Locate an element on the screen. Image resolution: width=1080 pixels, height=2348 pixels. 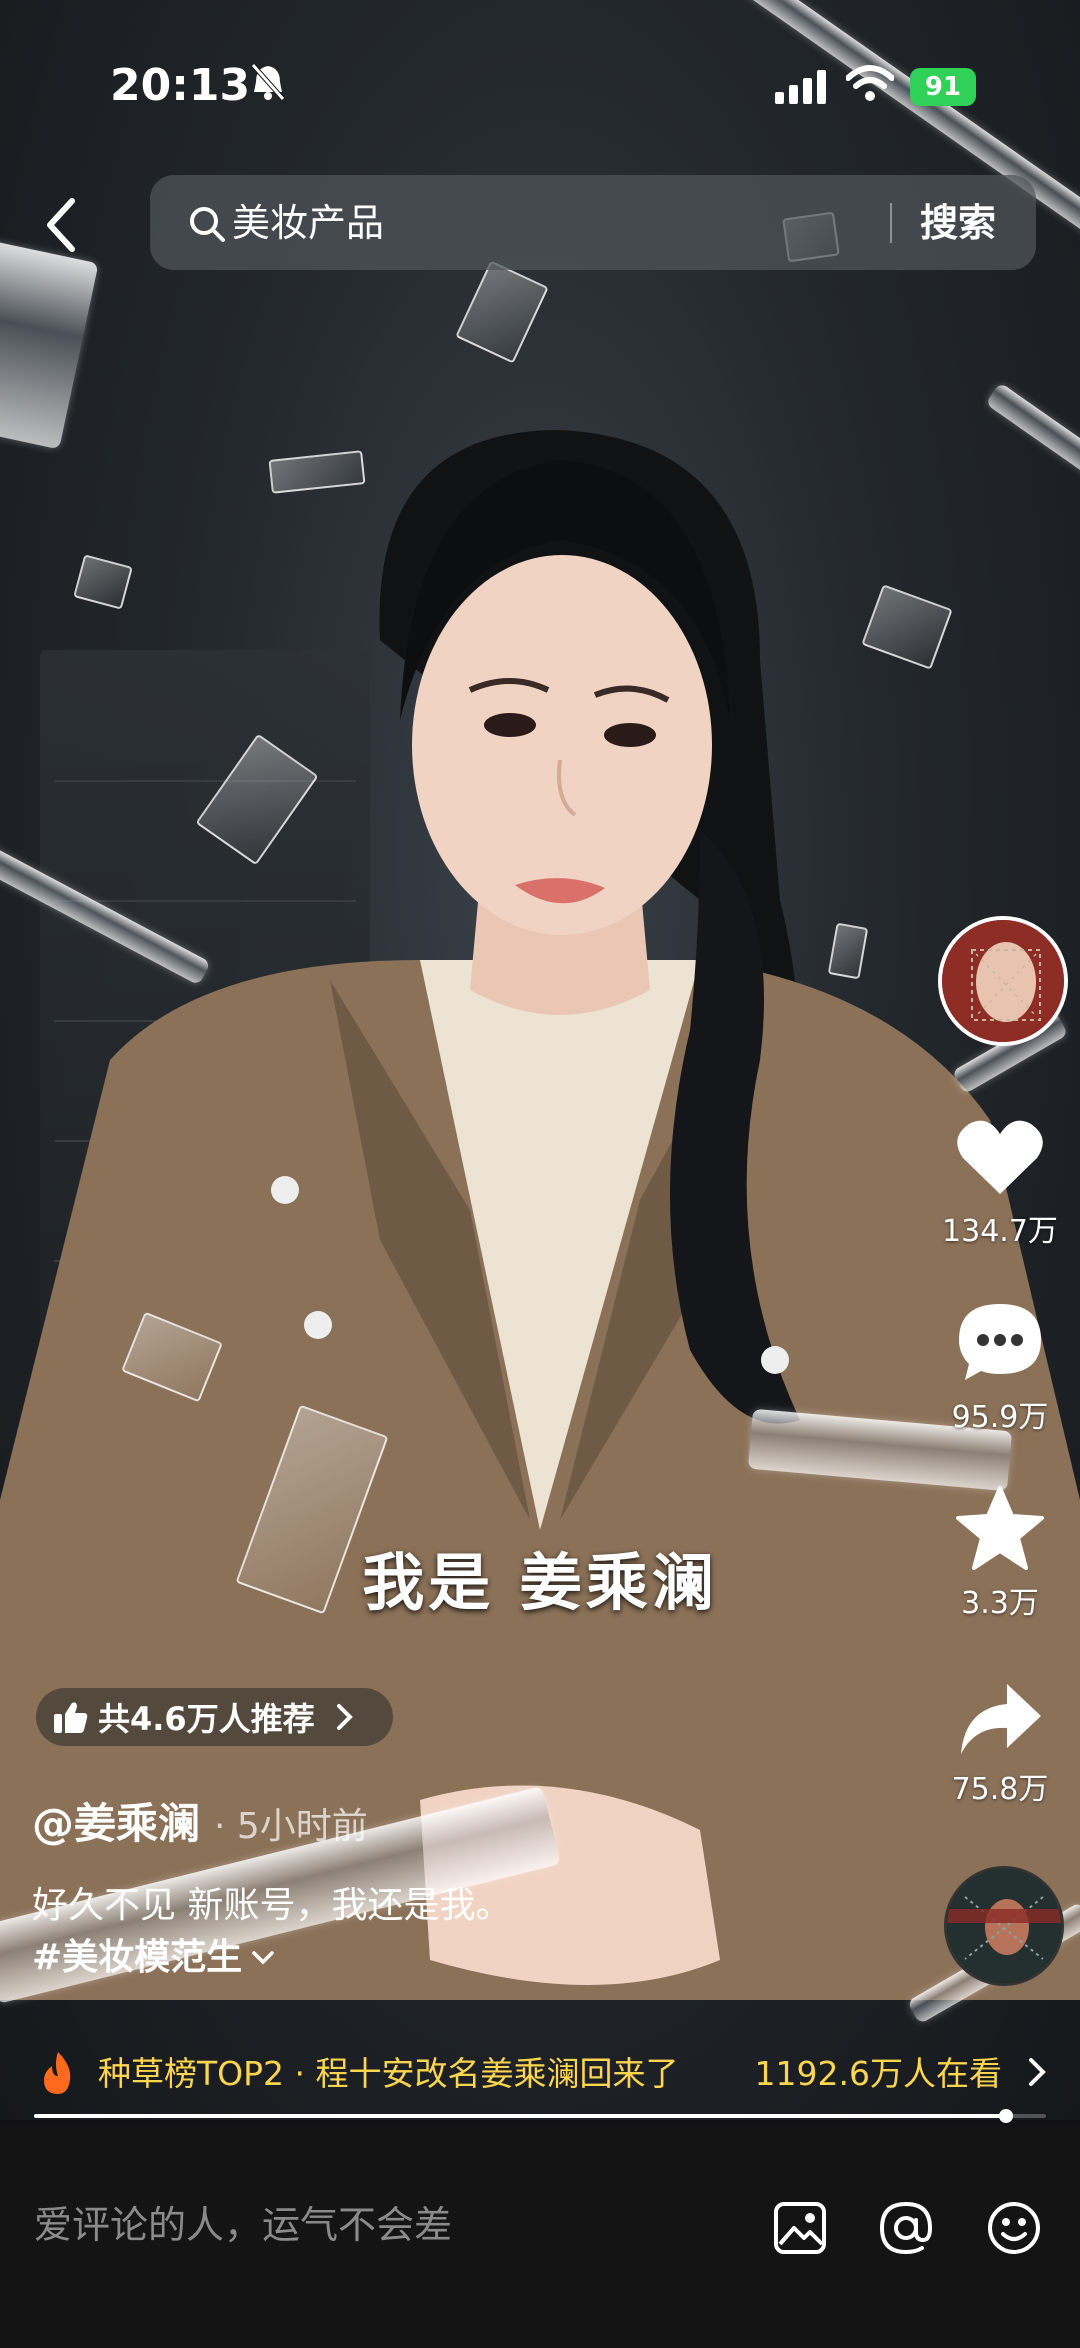
image-icon is located at coordinates (800, 2228).